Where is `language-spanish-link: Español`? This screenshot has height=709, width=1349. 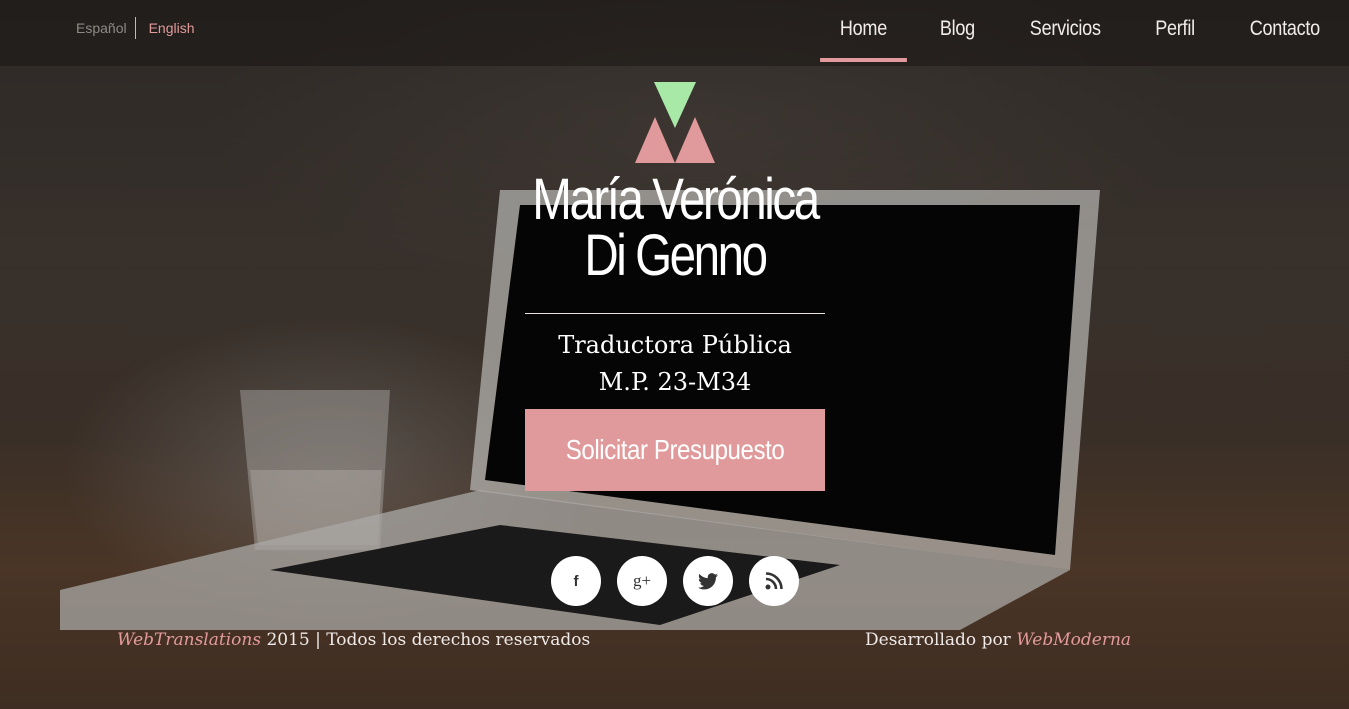 language-spanish-link: Español is located at coordinates (106, 28).